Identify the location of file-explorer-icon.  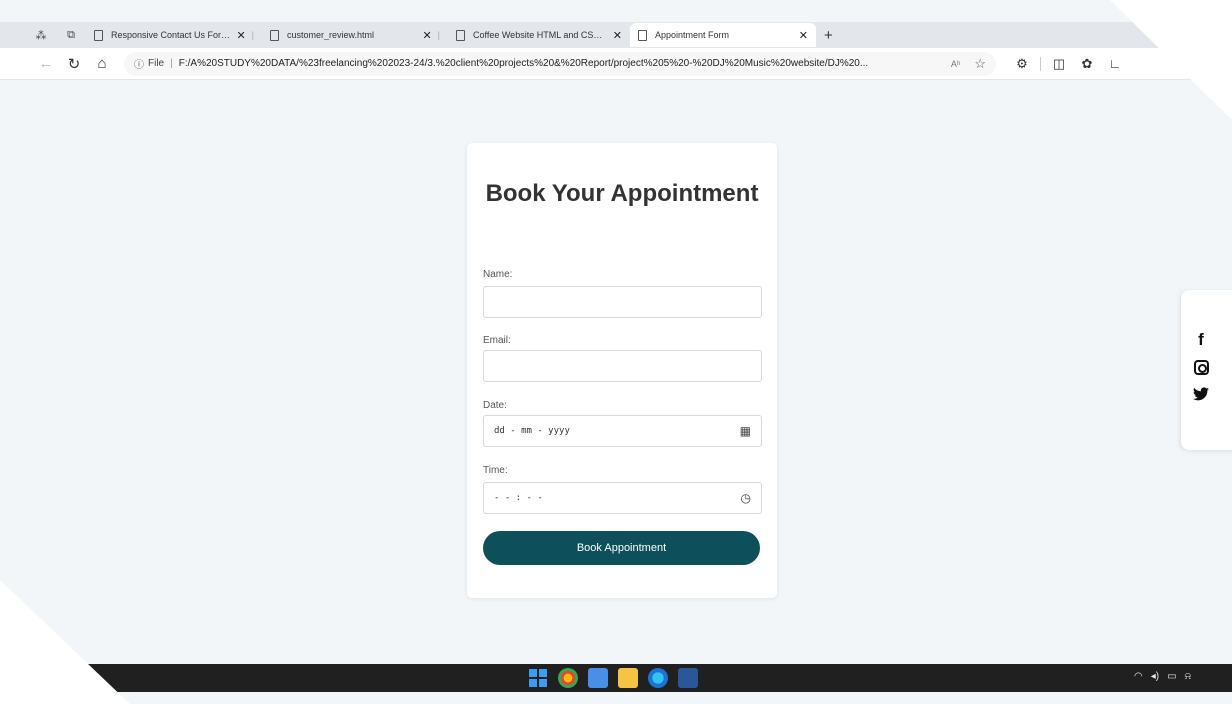
(628, 678).